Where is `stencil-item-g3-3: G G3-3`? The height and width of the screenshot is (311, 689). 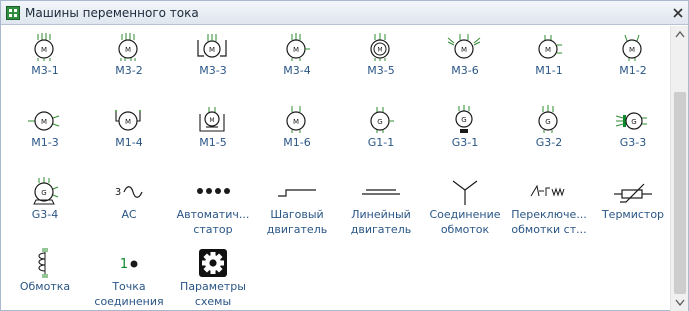
stencil-item-g3-3: G G3-3 is located at coordinates (631, 131).